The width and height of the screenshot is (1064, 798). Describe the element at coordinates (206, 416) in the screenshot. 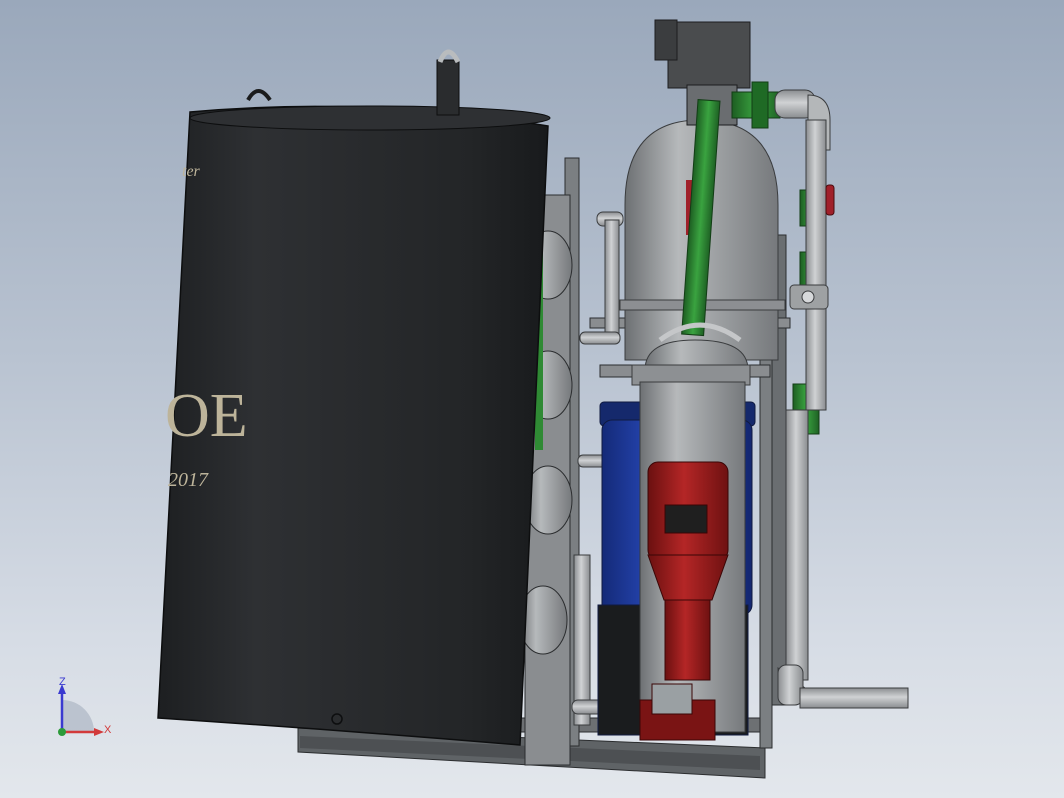

I see `tank-label-large-letters: OE` at that location.